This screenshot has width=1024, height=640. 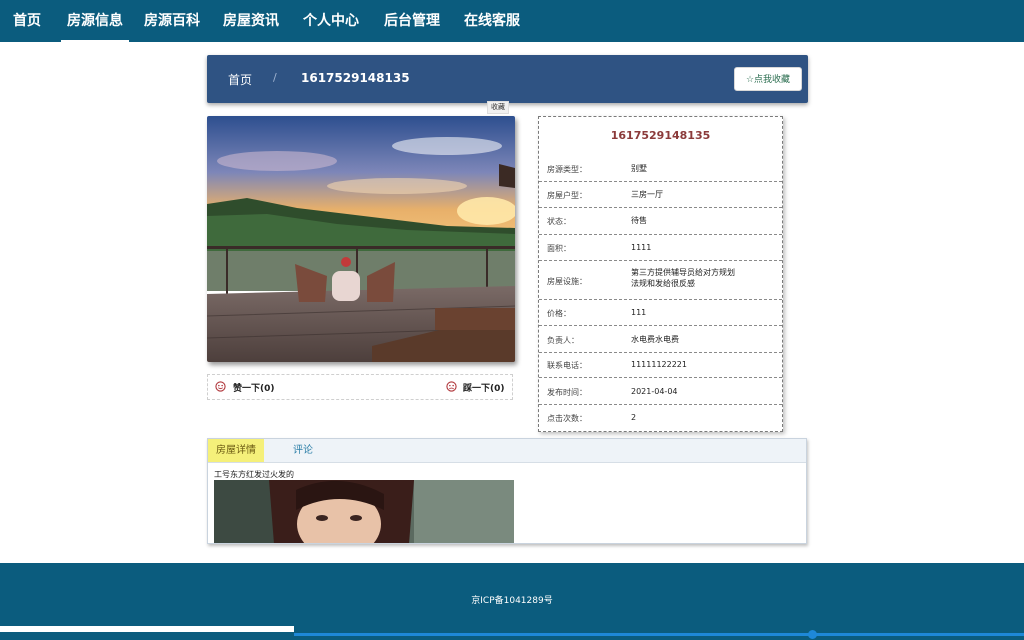 What do you see at coordinates (559, 313) in the screenshot?
I see `info-label: 价格：` at bounding box center [559, 313].